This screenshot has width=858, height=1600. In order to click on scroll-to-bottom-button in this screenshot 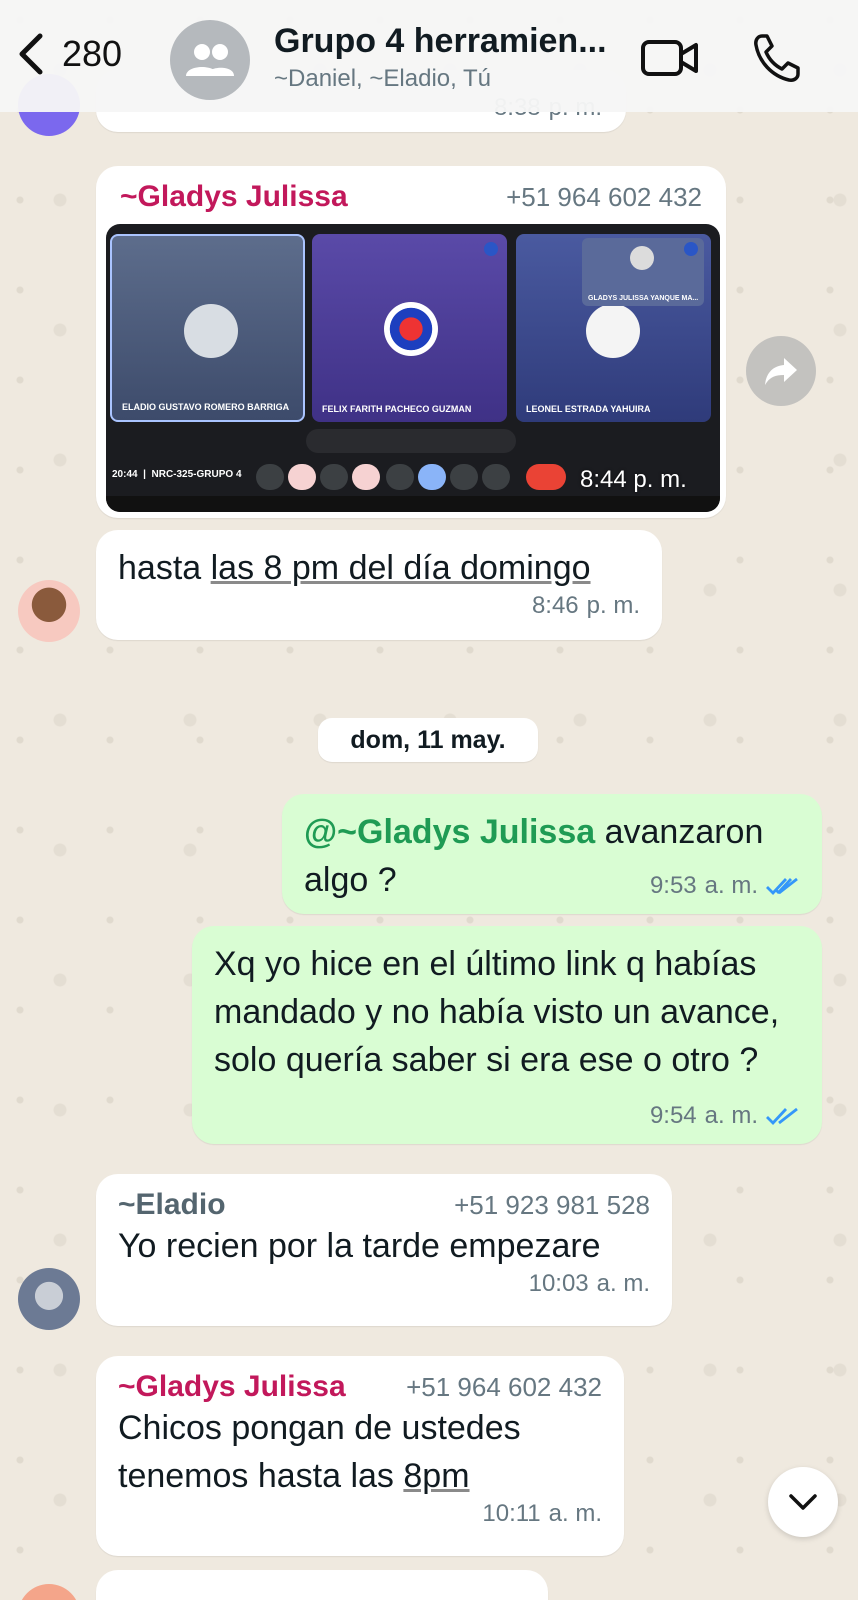, I will do `click(803, 1502)`.